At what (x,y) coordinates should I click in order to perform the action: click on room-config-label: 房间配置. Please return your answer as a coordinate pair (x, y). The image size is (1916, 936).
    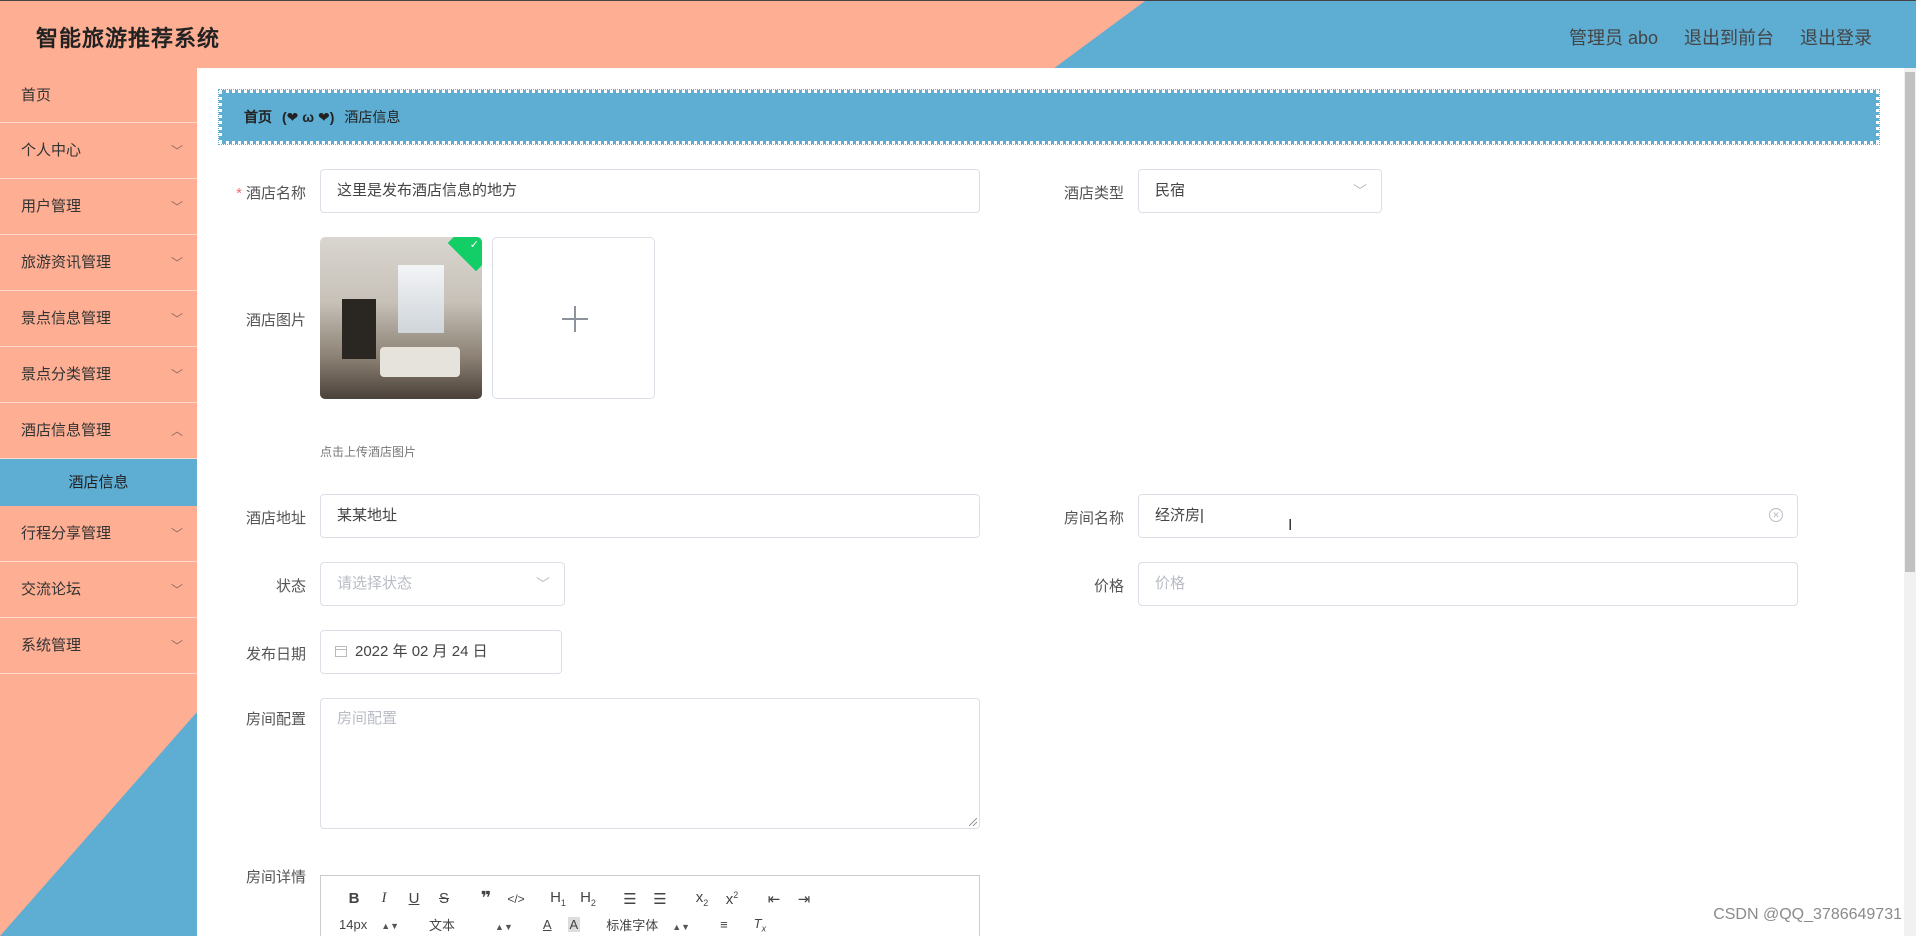
    Looking at the image, I should click on (275, 719).